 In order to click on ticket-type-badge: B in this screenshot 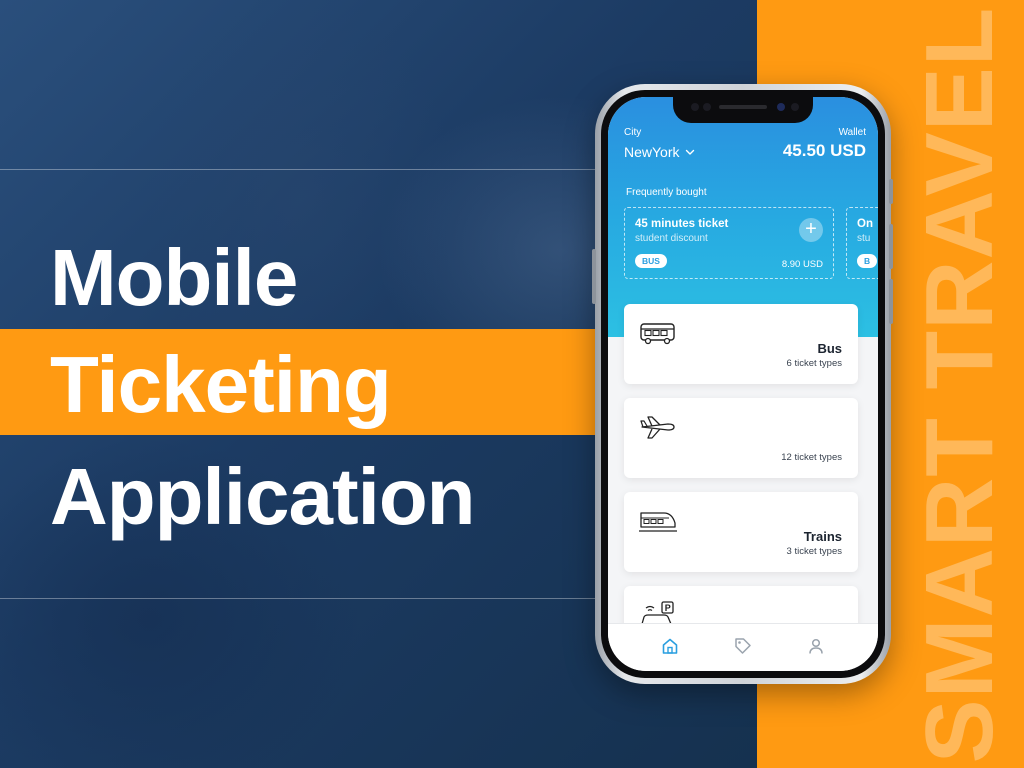, I will do `click(867, 261)`.